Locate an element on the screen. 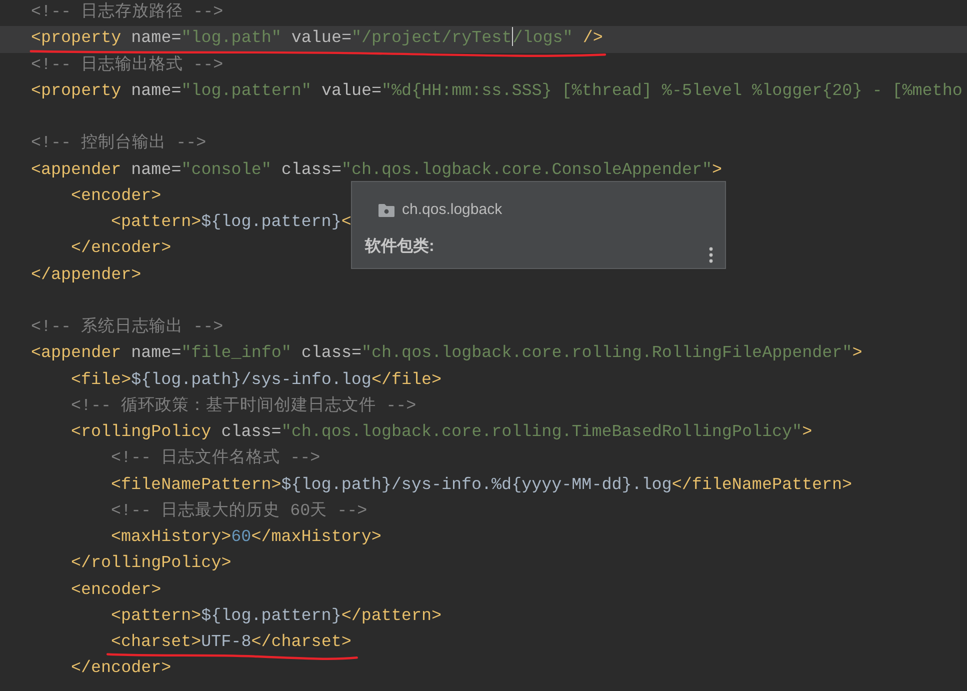 This screenshot has width=967, height=691. code-line: <property name="log.pattern" value="%d{HH:mm:ss.SSS} [%thread] %-5level %logger{20} - [%metho is located at coordinates (496, 91).